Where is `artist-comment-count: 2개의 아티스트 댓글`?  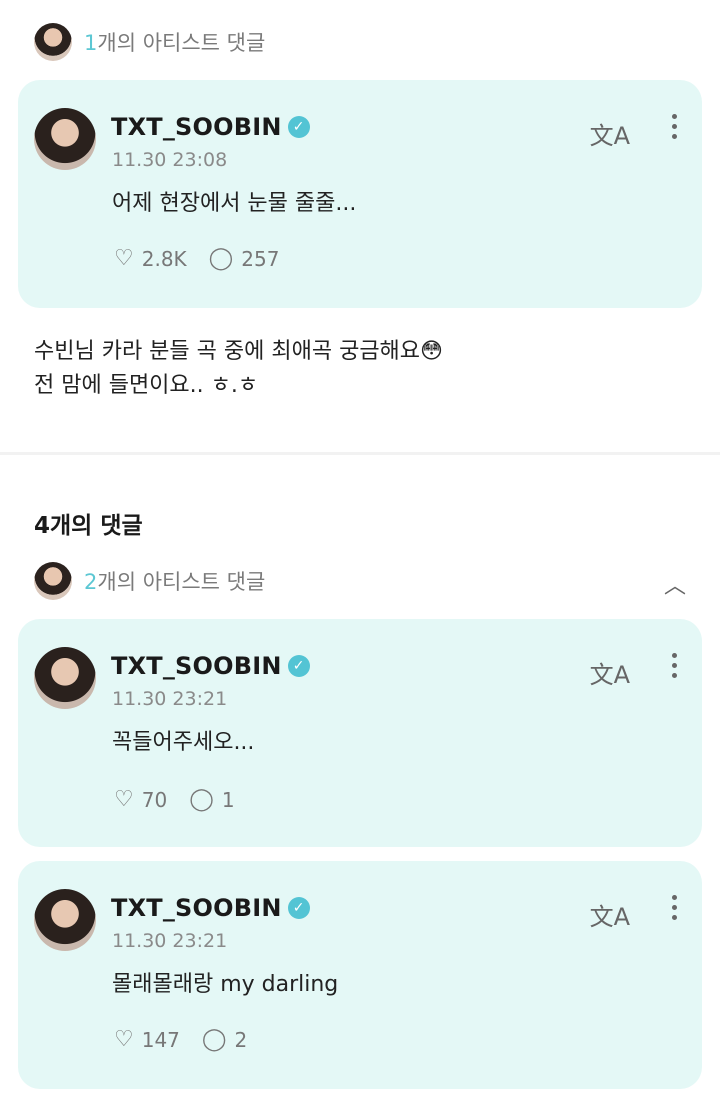 artist-comment-count: 2개의 아티스트 댓글 is located at coordinates (175, 582).